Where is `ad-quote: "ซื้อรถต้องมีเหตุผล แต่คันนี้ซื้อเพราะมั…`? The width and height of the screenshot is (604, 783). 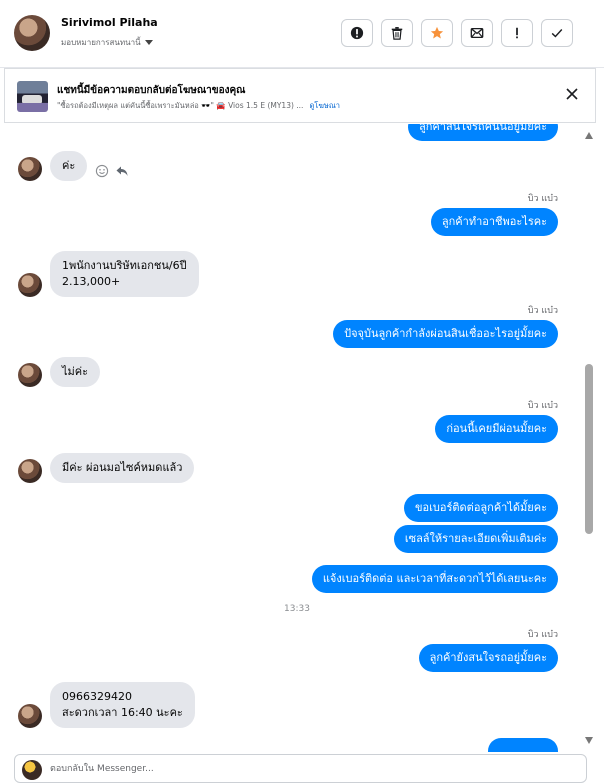 ad-quote: "ซื้อรถต้องมีเหตุผล แต่คันนี้ซื้อเพราะมั… is located at coordinates (180, 105).